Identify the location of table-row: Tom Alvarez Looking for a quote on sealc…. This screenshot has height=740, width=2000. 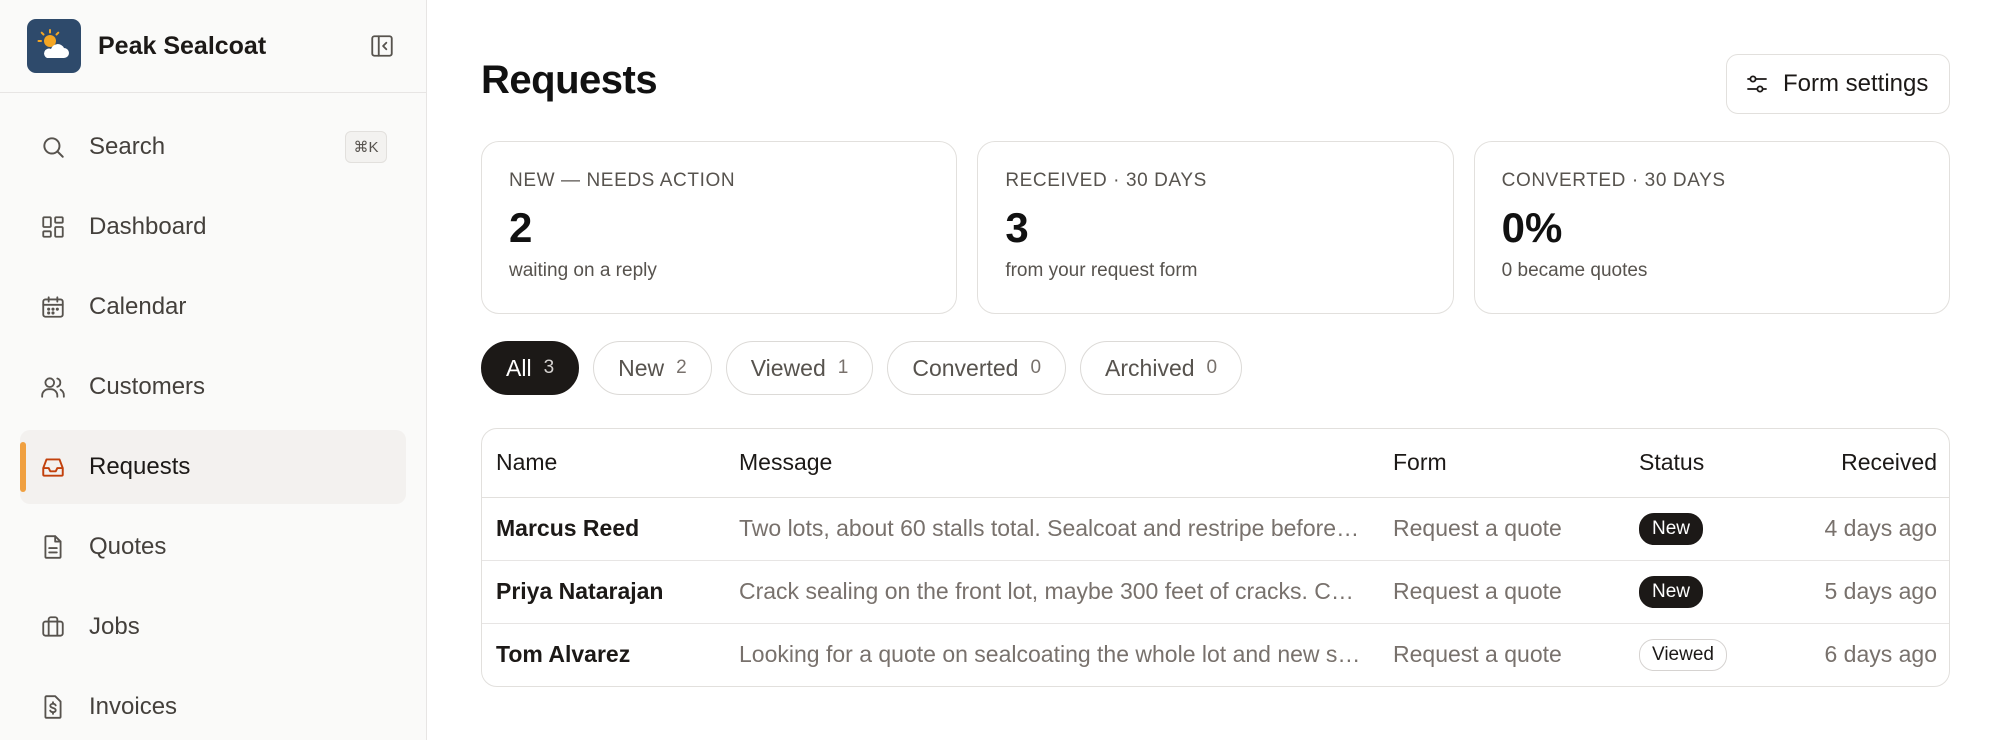
(1215, 654).